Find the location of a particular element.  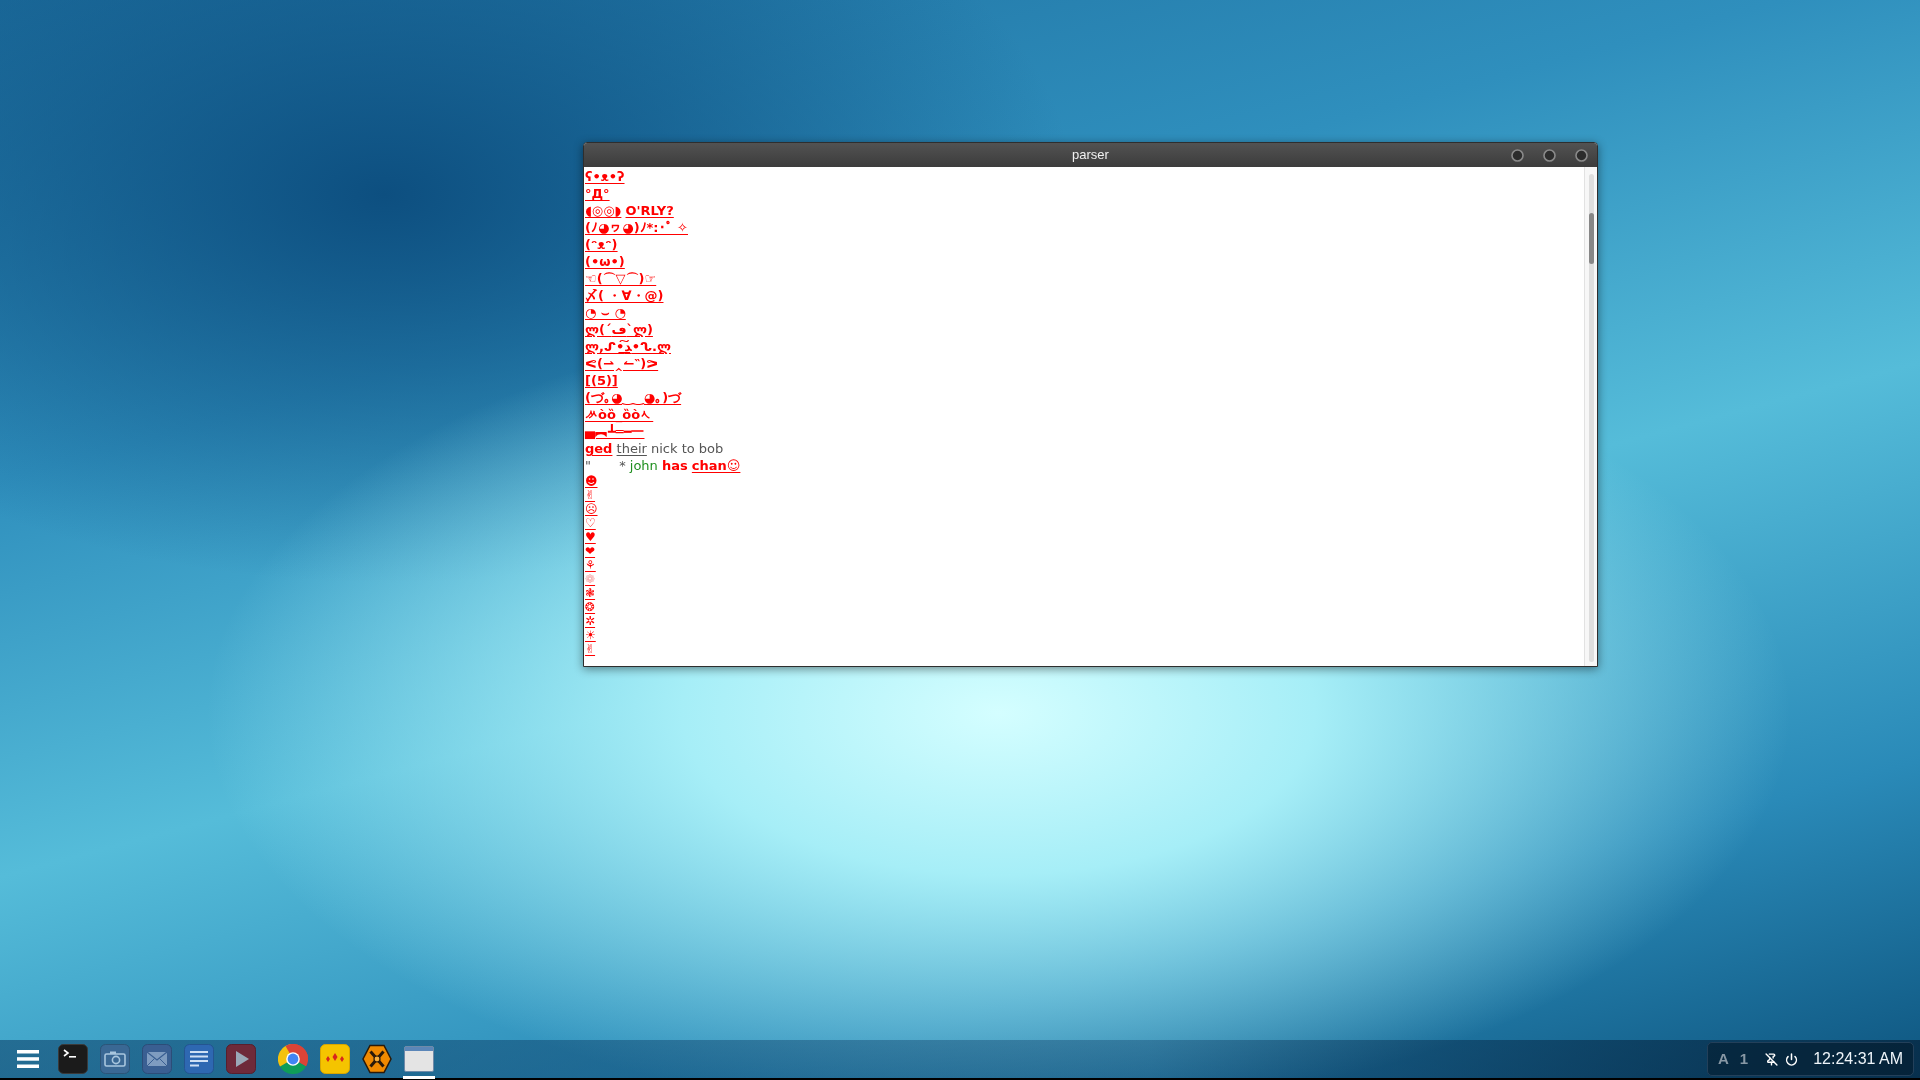

emoticon-text: ☻ is located at coordinates (591, 481).